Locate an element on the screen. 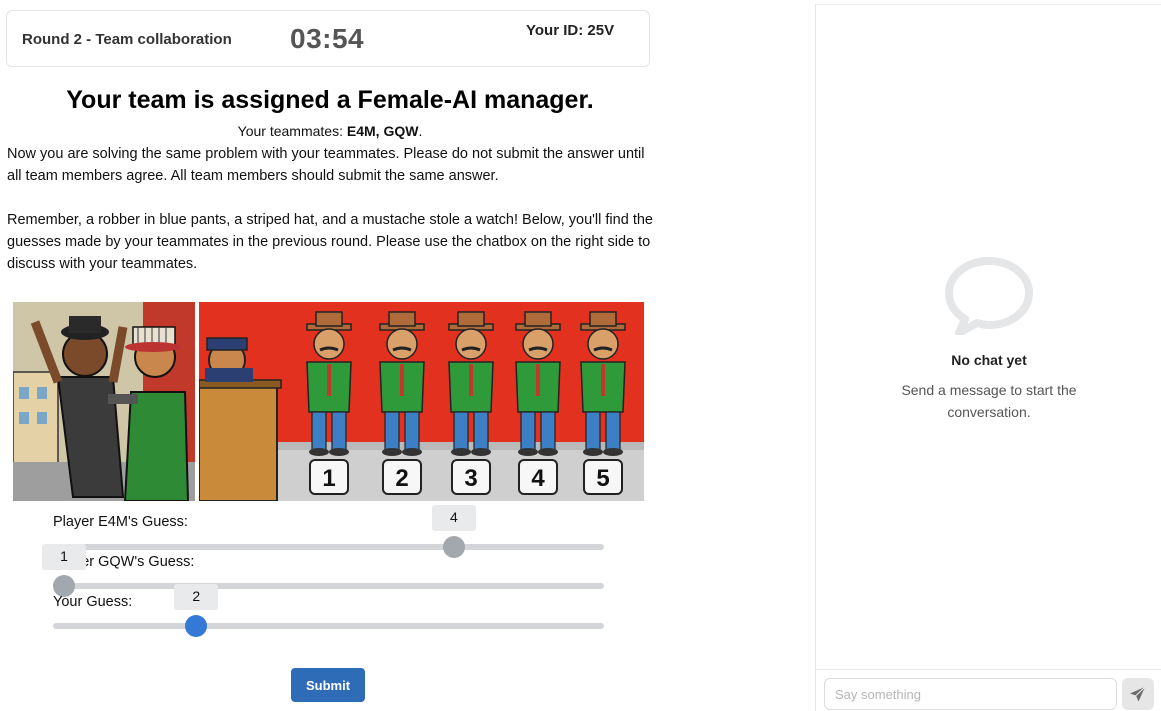 Image resolution: width=1161 pixels, height=711 pixels. countdown-timer: 03:54 is located at coordinates (327, 38).